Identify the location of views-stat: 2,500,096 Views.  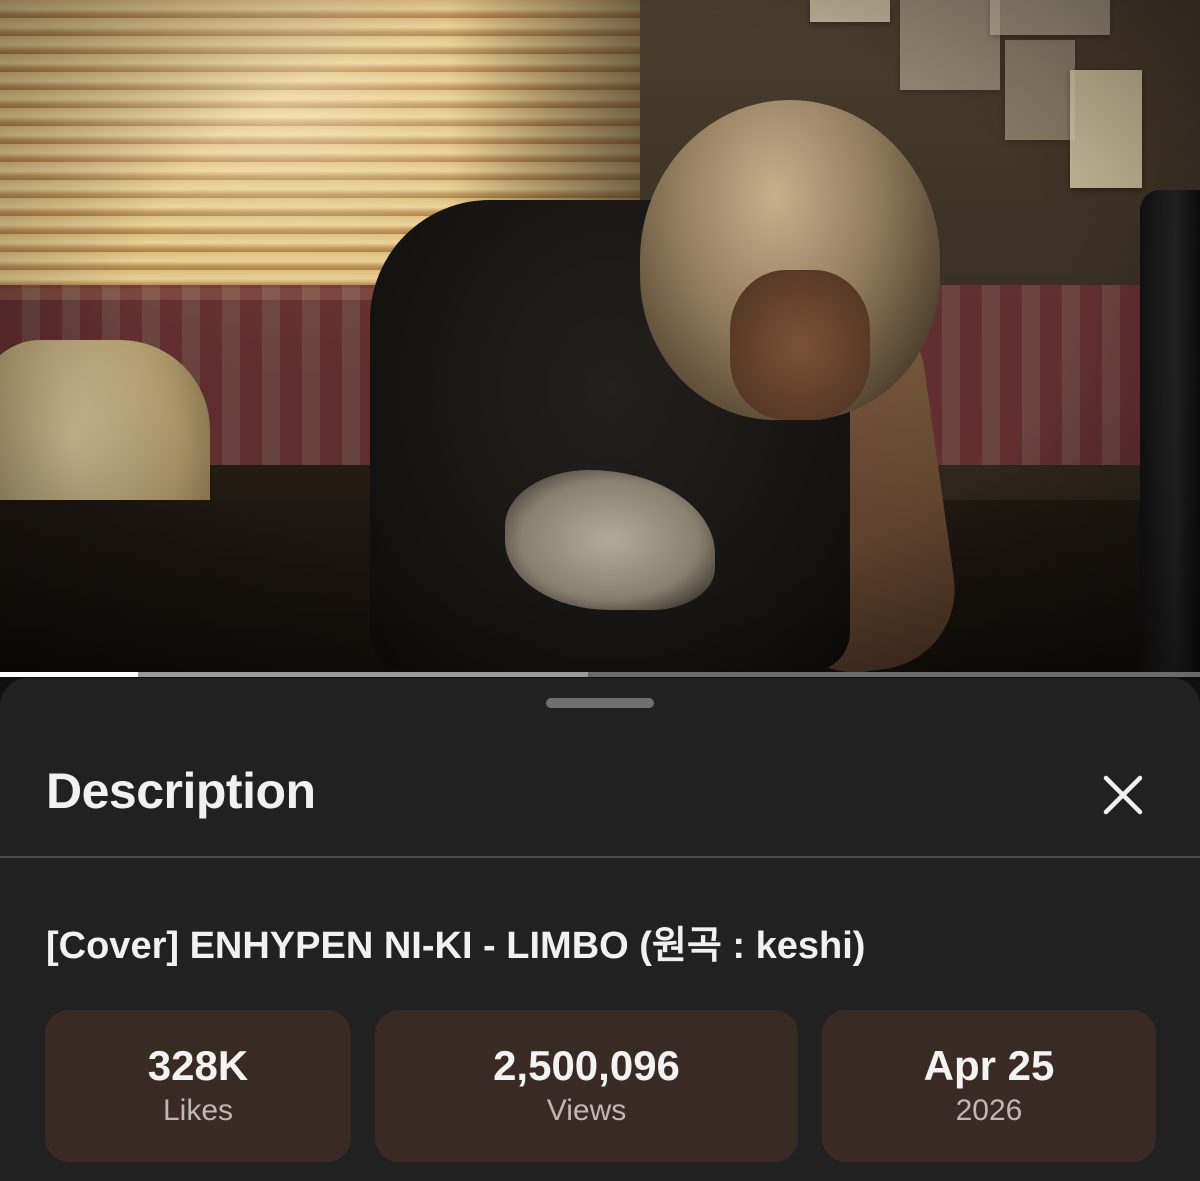
(586, 1086).